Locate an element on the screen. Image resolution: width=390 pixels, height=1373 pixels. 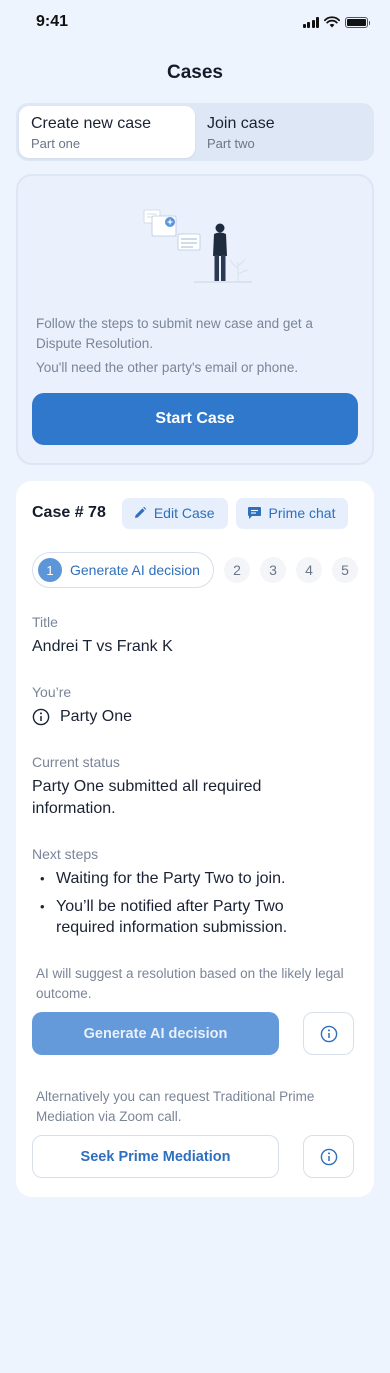
prime-chat-label: Prime chat is located at coordinates (302, 513).